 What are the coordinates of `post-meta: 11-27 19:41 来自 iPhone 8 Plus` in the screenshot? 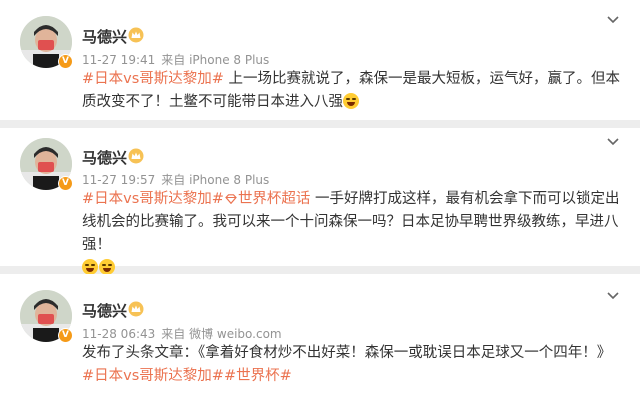 It's located at (178, 59).